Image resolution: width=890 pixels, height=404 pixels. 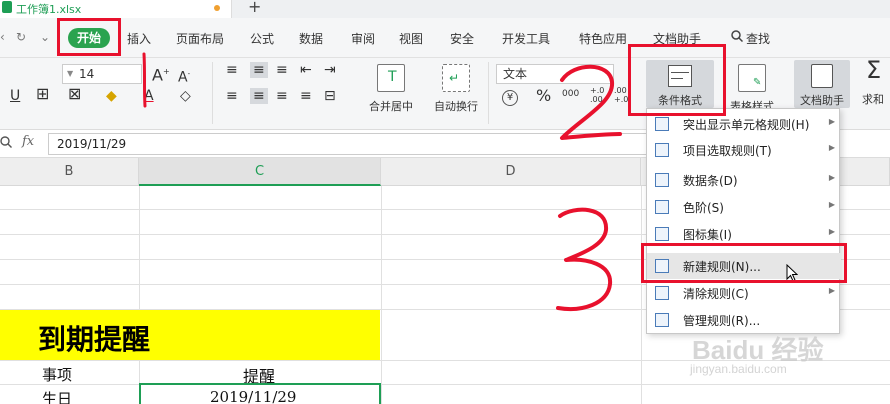 I want to click on item-cell: 生日, so click(x=57, y=396).